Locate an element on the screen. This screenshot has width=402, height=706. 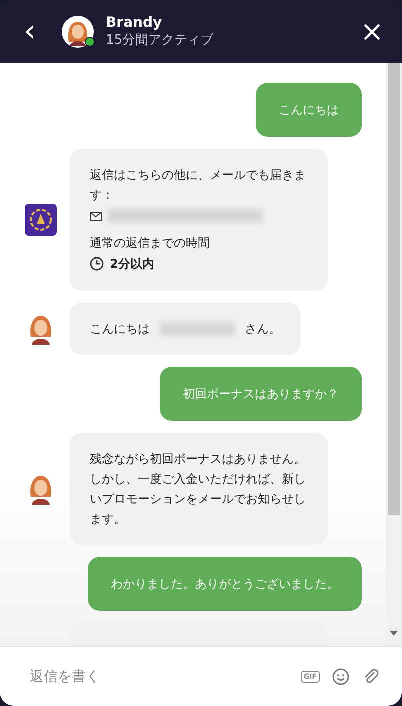
greeting-suffix: さん。 is located at coordinates (263, 329).